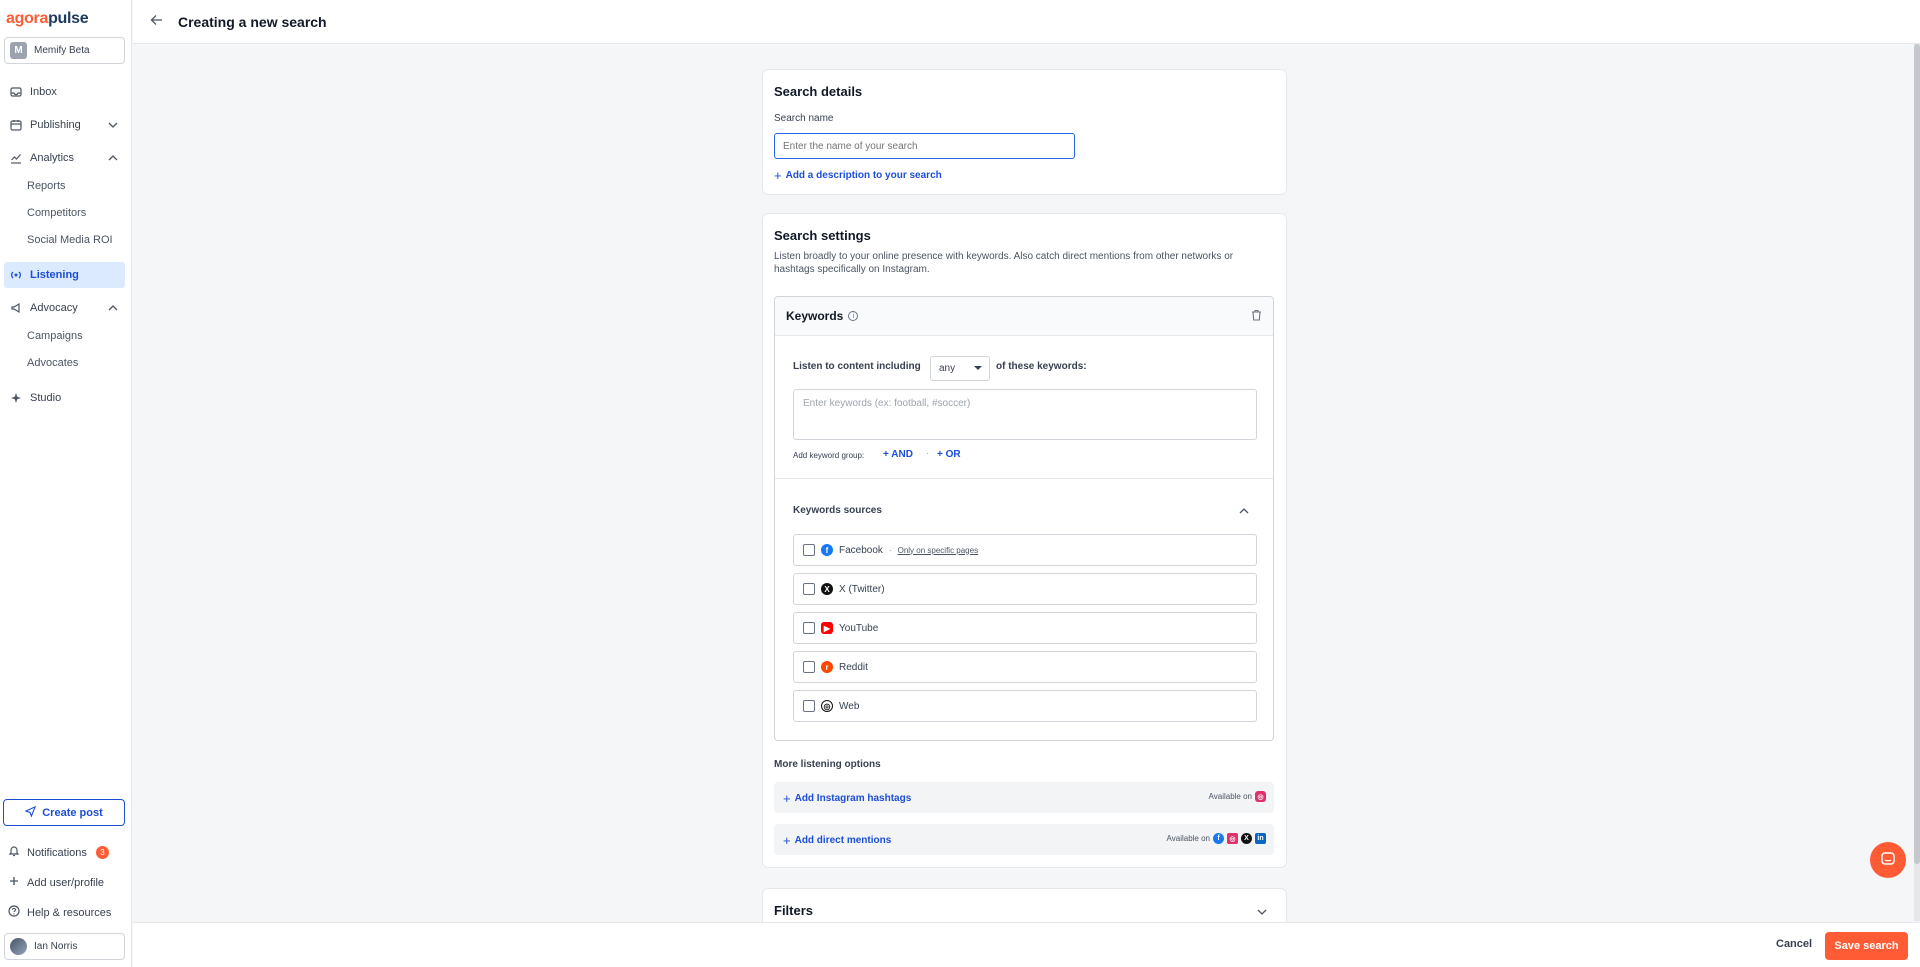 The height and width of the screenshot is (967, 1920). Describe the element at coordinates (1256, 316) in the screenshot. I see `trash-icon` at that location.